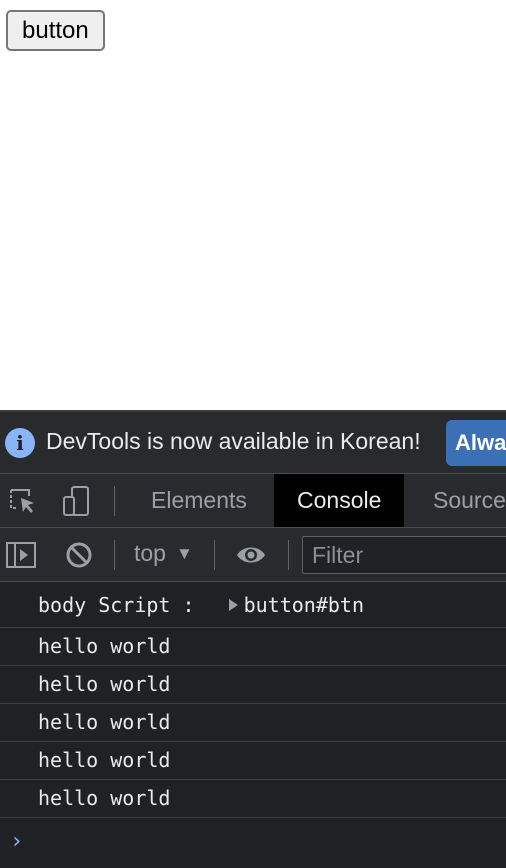  Describe the element at coordinates (253, 501) in the screenshot. I see `devtools-tabbar: Elements Console Sources` at that location.